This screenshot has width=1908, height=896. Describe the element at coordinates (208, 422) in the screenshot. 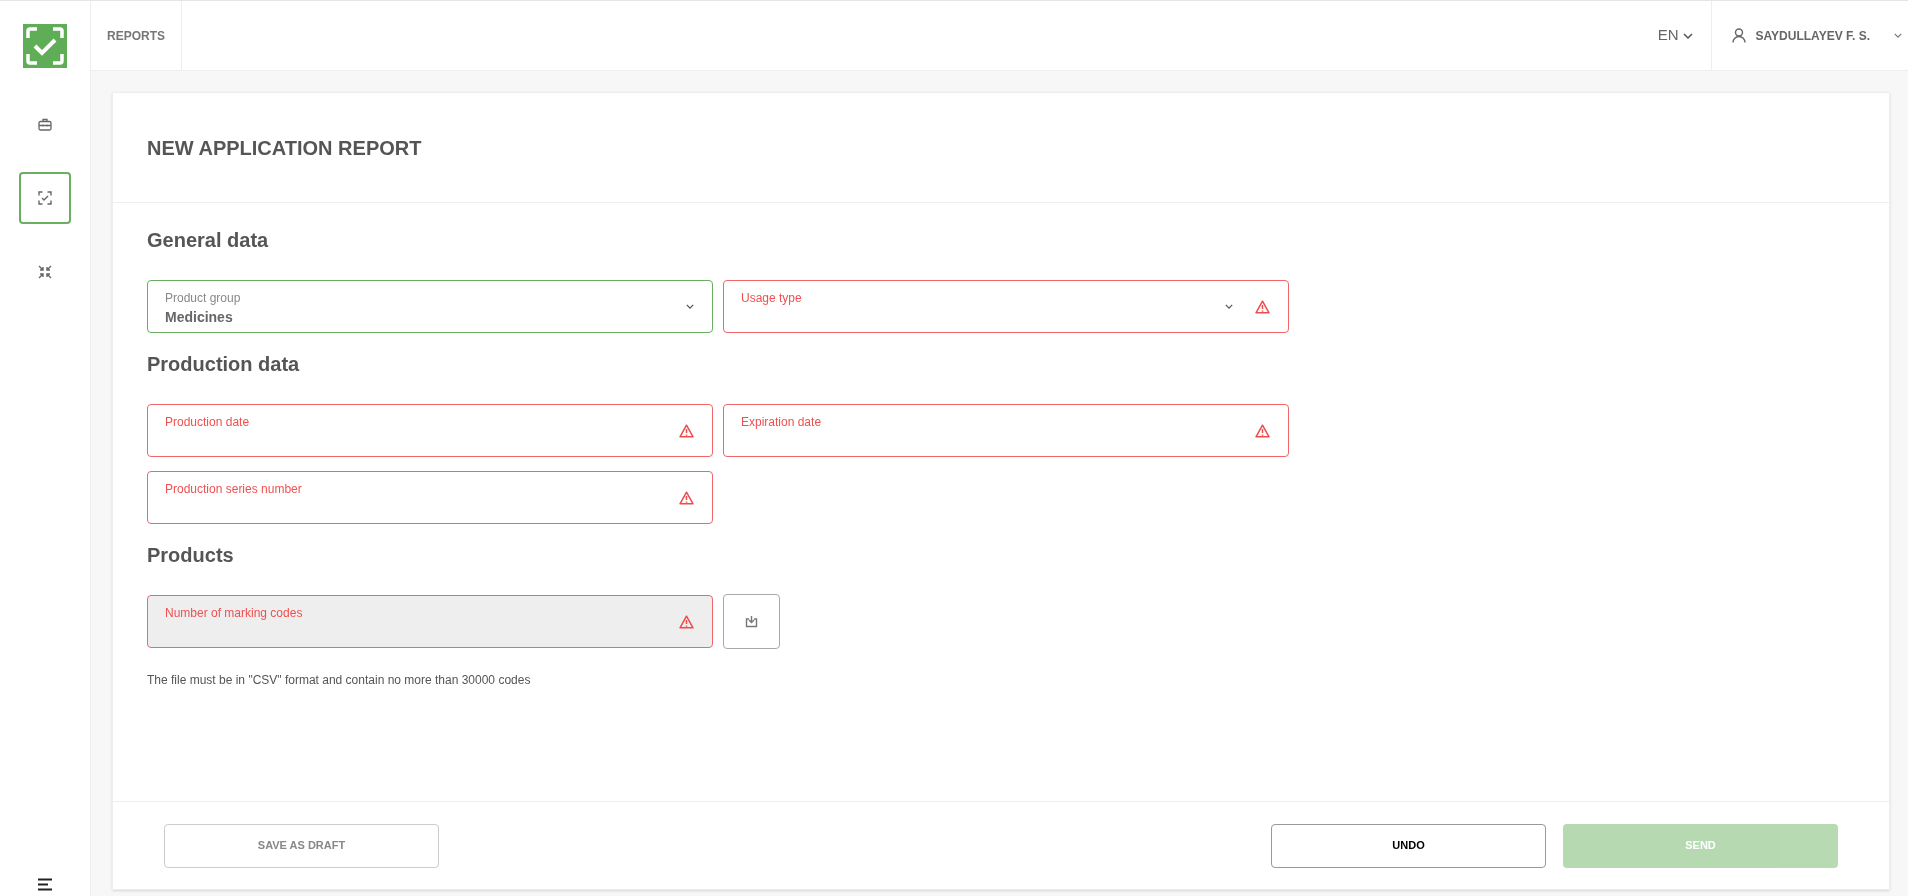

I see `field-label: Production date` at that location.